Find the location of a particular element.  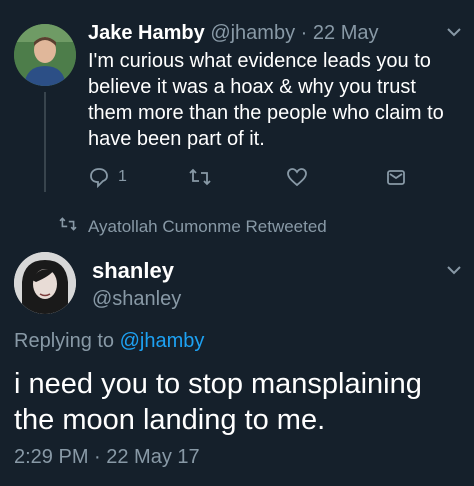

tweet1-author-handle: @jhamby is located at coordinates (252, 33).